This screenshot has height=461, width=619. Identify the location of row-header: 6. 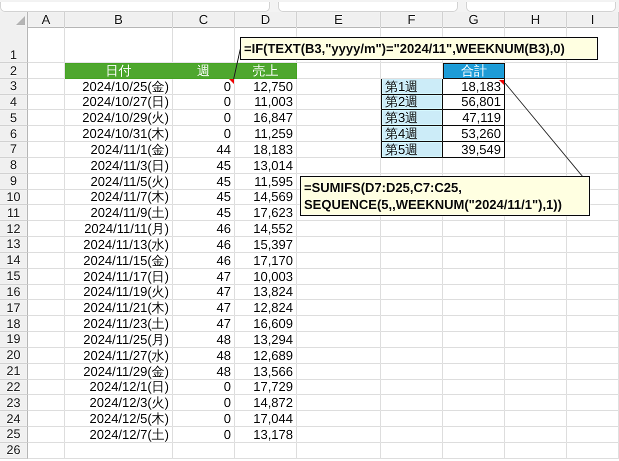
(14, 134).